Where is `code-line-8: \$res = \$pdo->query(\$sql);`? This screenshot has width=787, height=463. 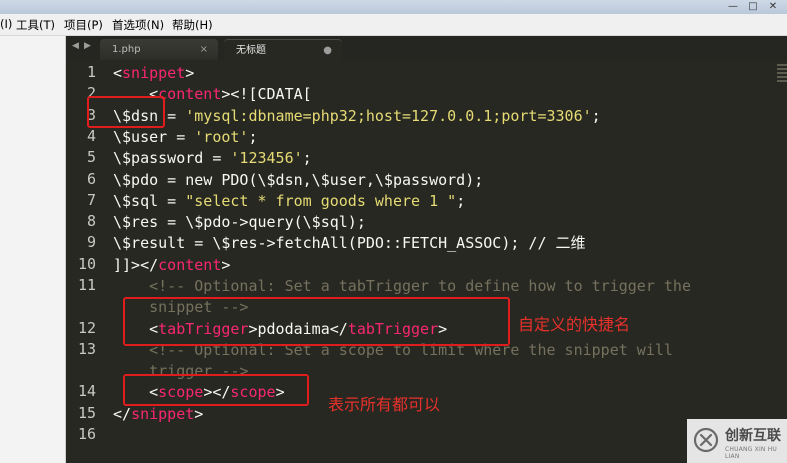 code-line-8: \$res = \$pdo->query(\$sql); is located at coordinates (239, 222).